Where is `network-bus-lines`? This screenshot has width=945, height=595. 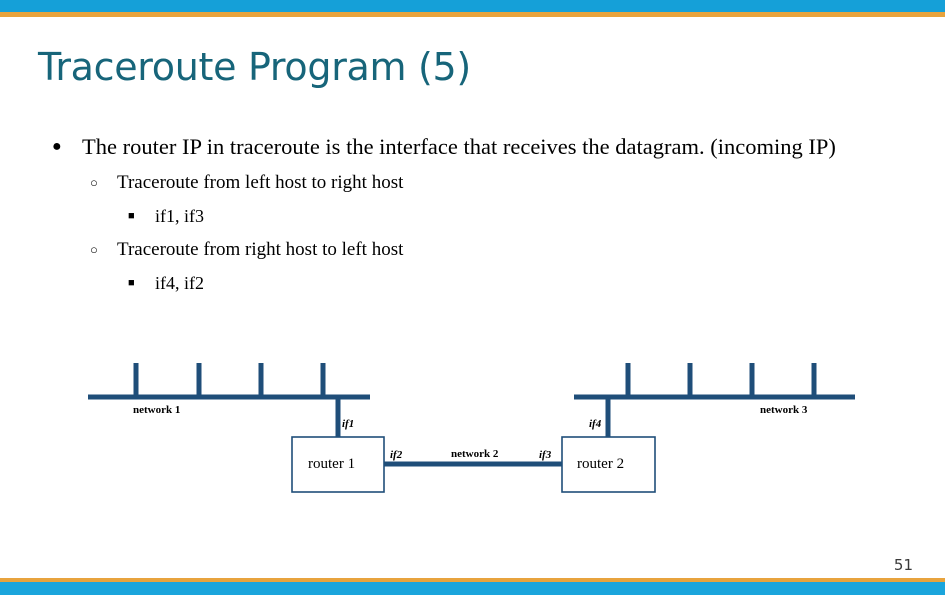
network-bus-lines is located at coordinates (471, 415).